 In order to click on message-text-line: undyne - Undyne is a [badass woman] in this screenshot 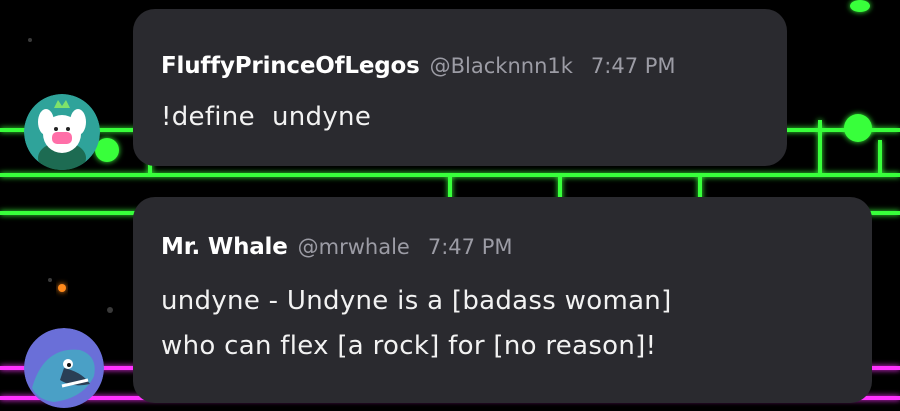, I will do `click(416, 301)`.